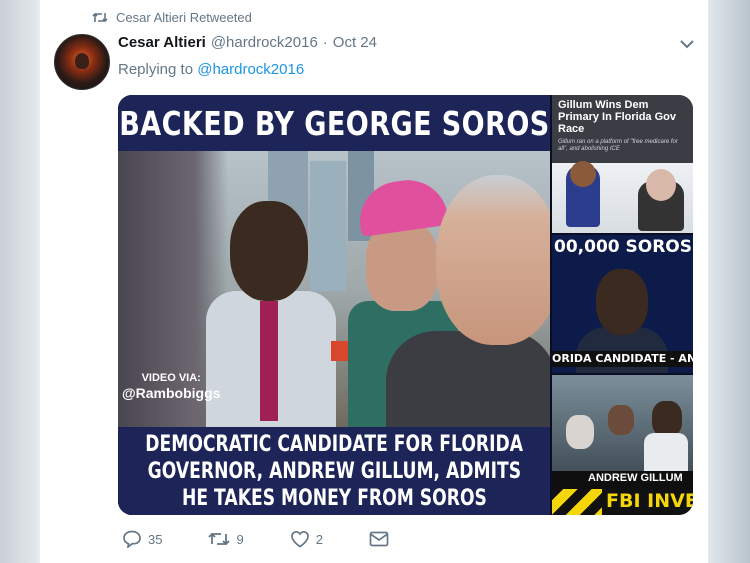 This screenshot has width=750, height=563. I want to click on tweet-date: Oct 24, so click(355, 42).